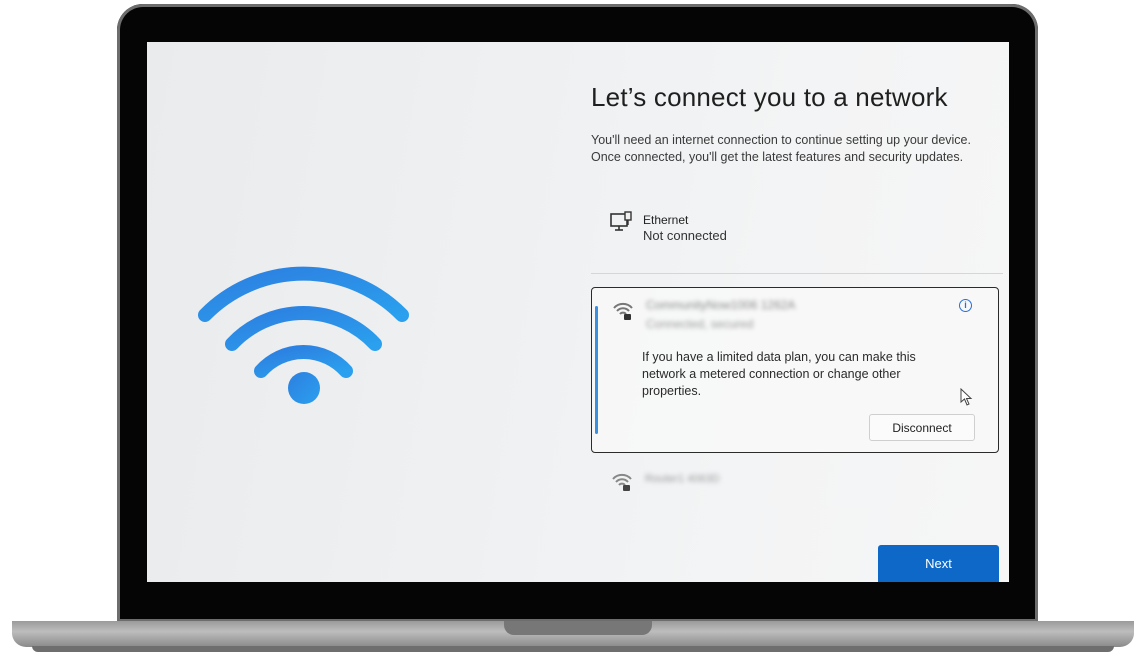 The image size is (1135, 653). I want to click on ethernet-item: Ethernet Not connected, so click(685, 228).